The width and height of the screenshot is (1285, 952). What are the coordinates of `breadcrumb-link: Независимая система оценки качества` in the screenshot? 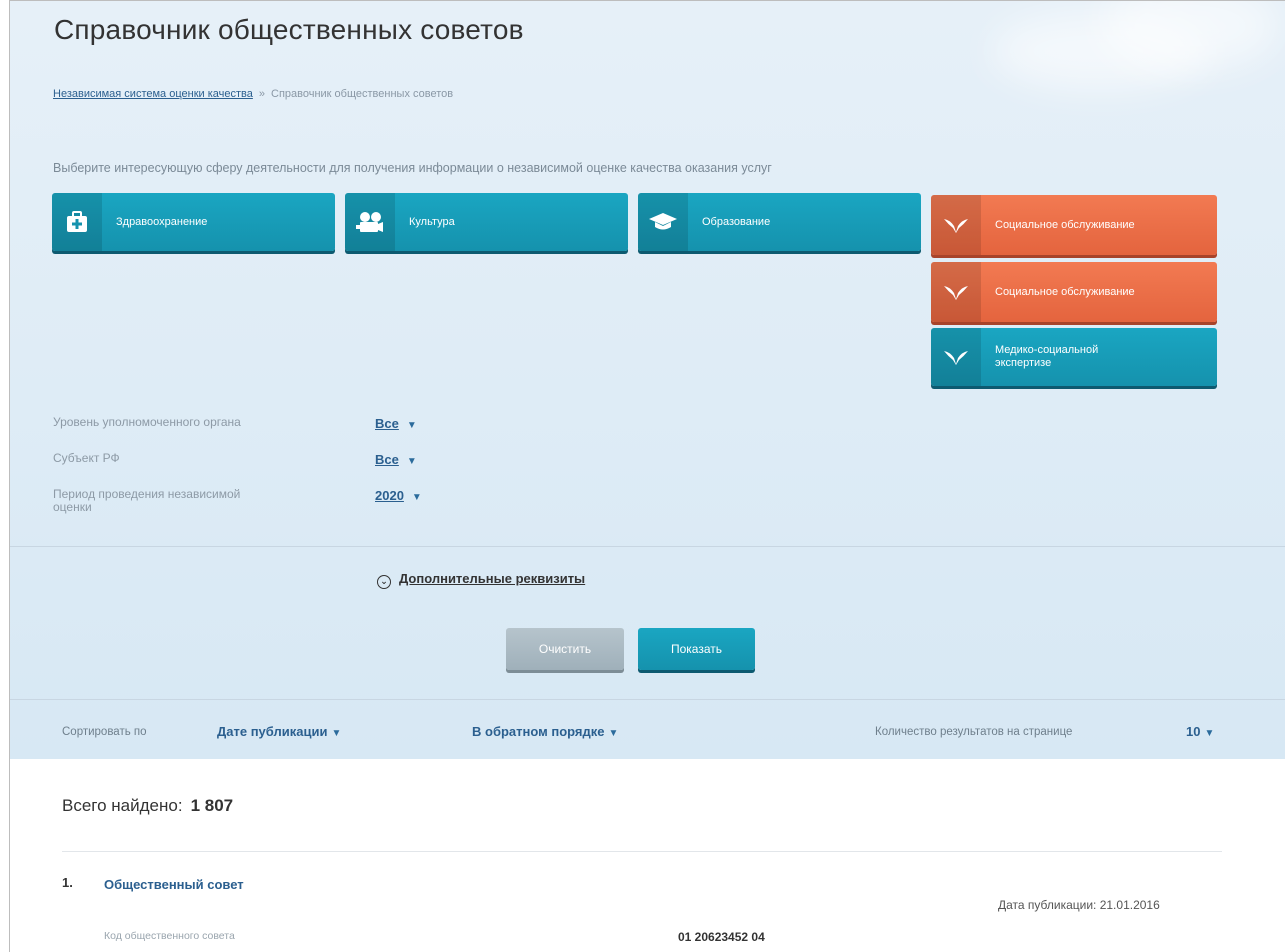 It's located at (153, 94).